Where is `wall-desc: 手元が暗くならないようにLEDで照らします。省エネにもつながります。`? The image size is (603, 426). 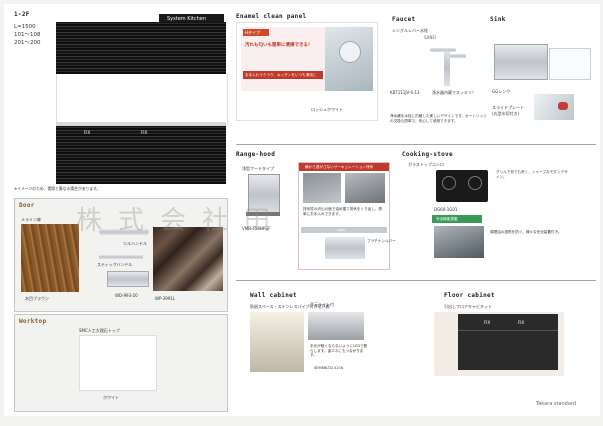
wall-desc: 手元が暗くならないようにLEDで照らします。省エネにもつながります。 is located at coordinates (339, 350).